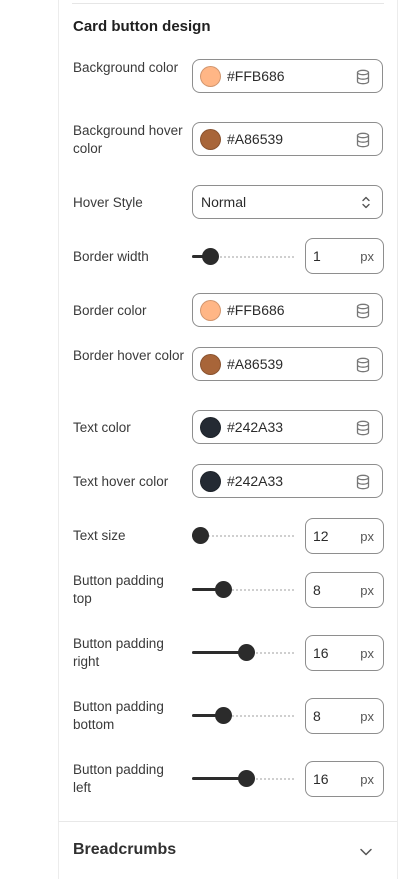  I want to click on divider, so click(228, 3).